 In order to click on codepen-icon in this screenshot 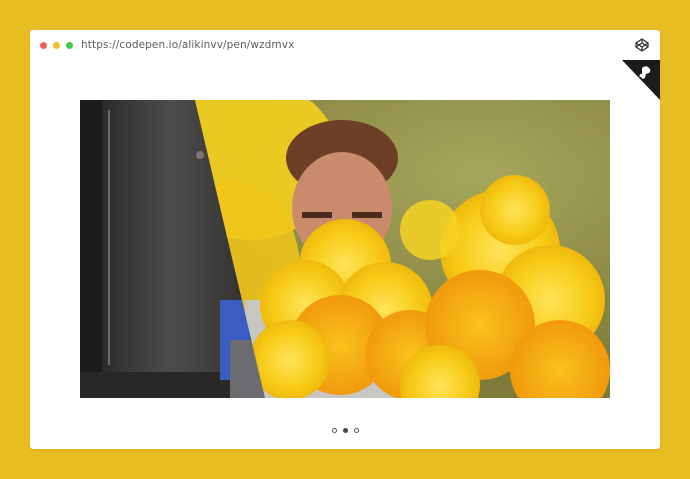, I will do `click(642, 45)`.